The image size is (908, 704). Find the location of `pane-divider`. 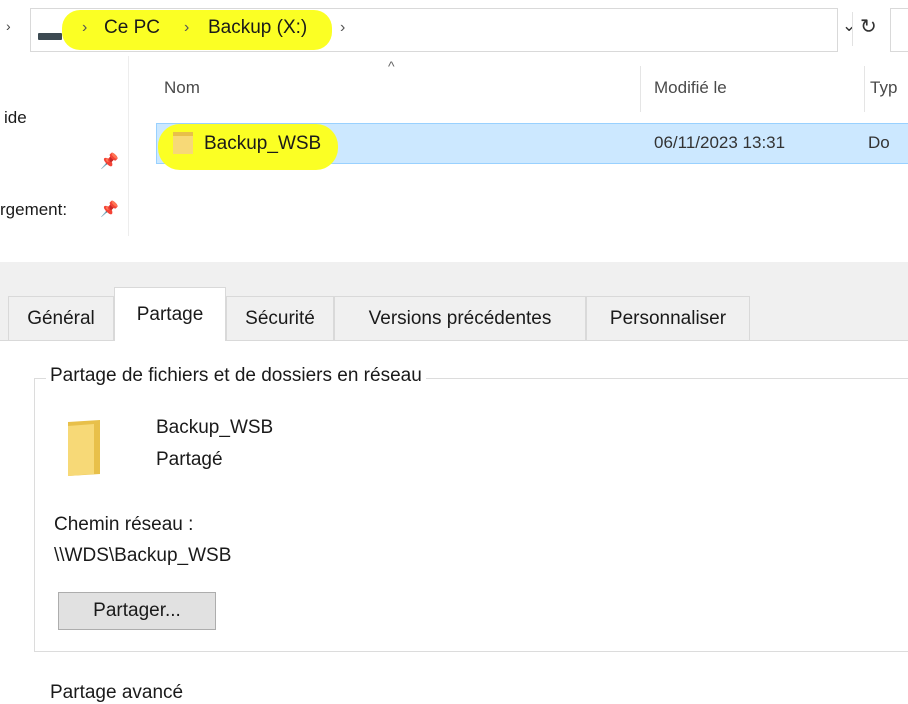

pane-divider is located at coordinates (128, 146).